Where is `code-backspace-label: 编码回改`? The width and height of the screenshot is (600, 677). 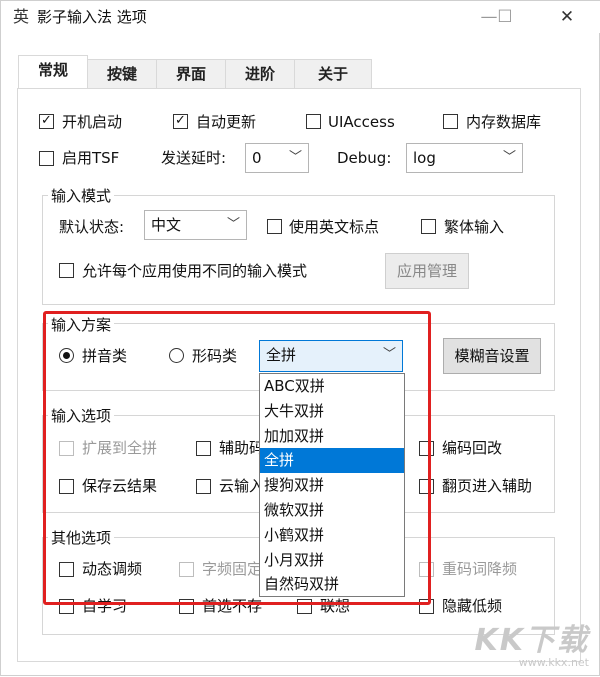 code-backspace-label: 编码回改 is located at coordinates (472, 448).